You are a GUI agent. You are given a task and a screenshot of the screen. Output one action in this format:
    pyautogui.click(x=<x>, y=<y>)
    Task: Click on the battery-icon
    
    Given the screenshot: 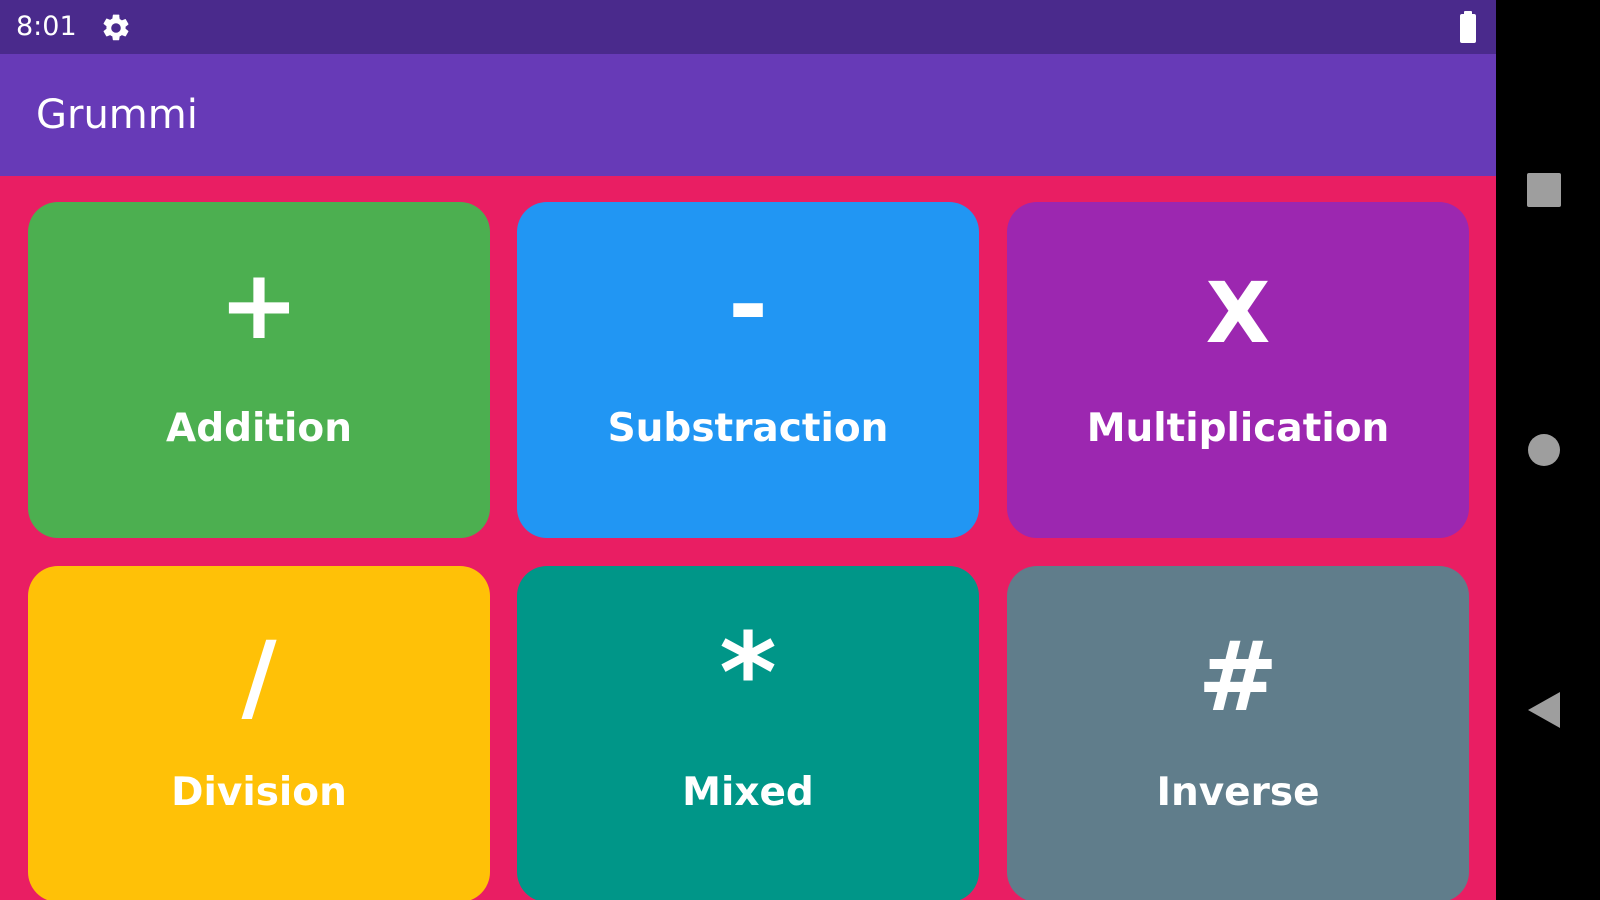 What is the action you would take?
    pyautogui.click(x=1468, y=27)
    